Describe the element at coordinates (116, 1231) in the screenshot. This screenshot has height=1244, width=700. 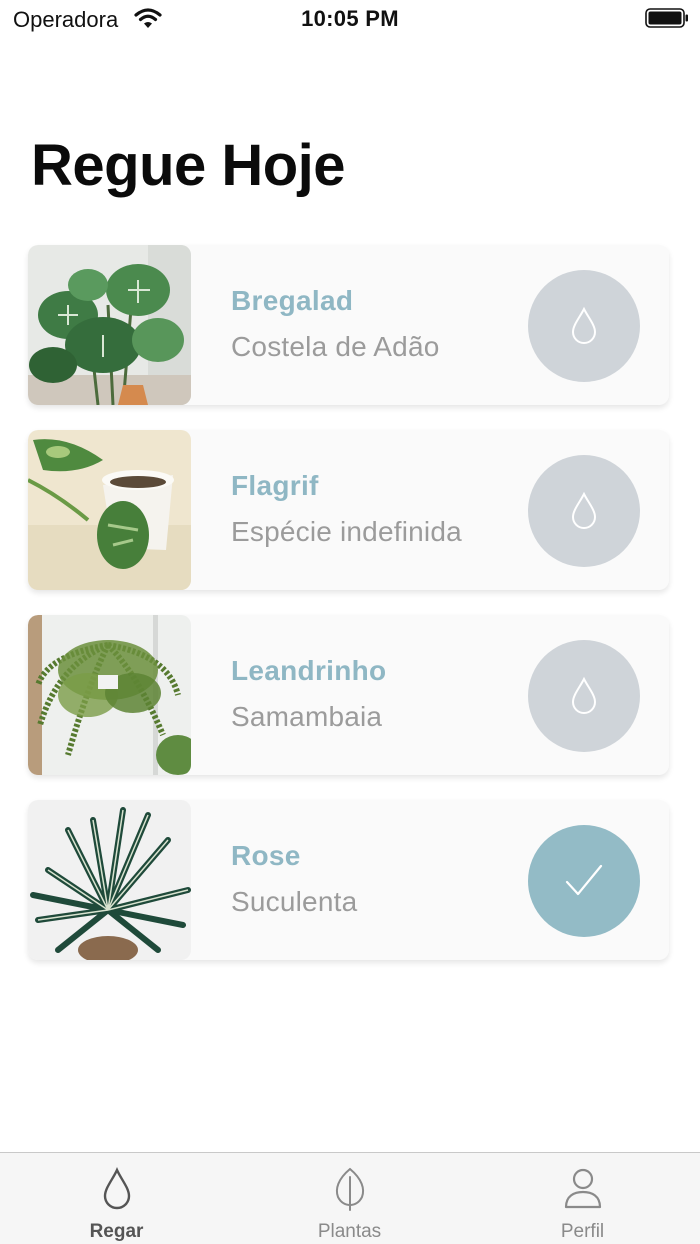
I see `tab-label: Regar` at that location.